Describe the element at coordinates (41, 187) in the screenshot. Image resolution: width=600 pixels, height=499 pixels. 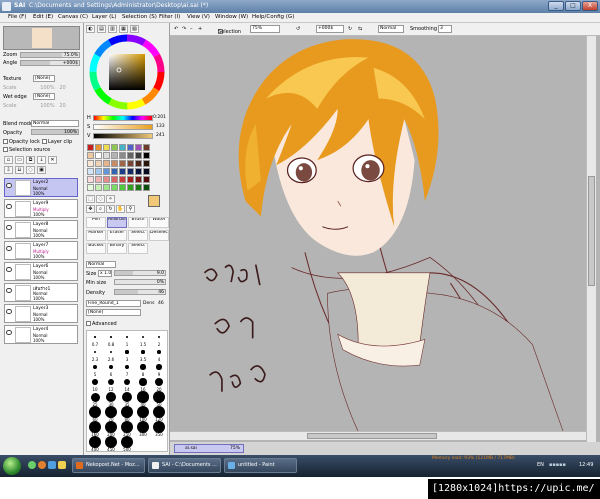
I see `layer-row: Layer2 Normal 100%` at that location.